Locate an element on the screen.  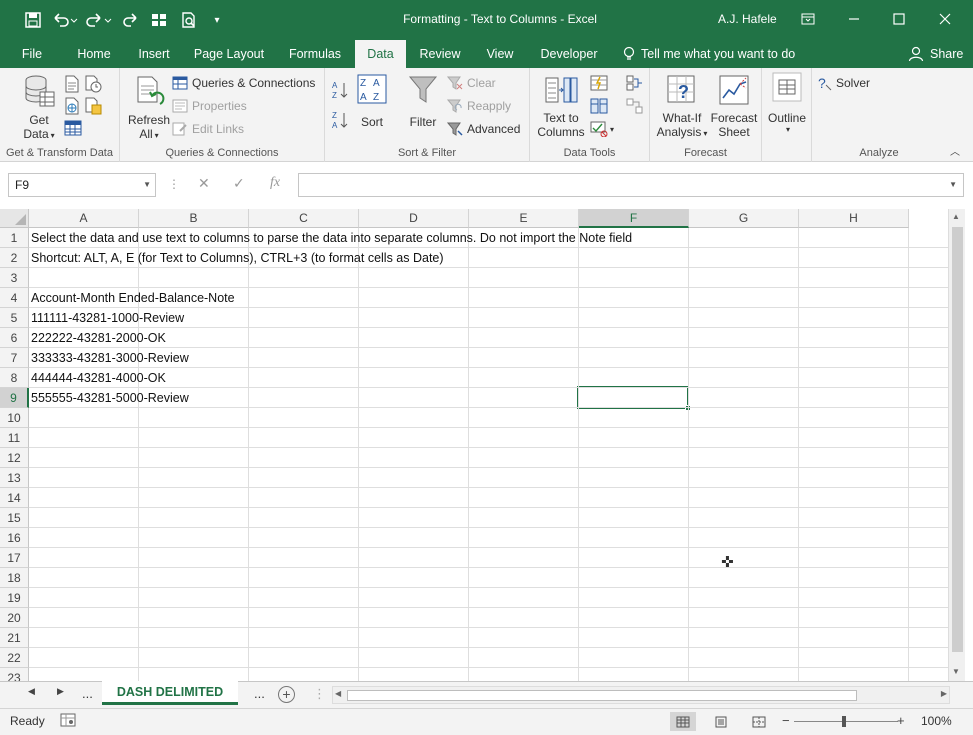
tab-home: Home is located at coordinates (94, 54).